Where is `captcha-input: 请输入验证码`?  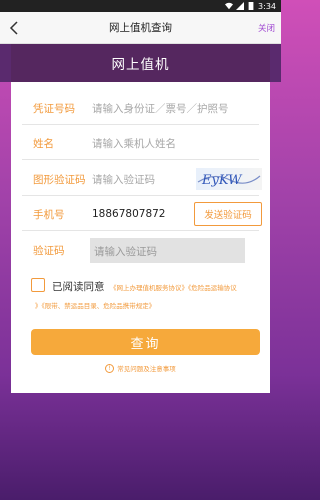
captcha-input: 请输入验证码 is located at coordinates (123, 179).